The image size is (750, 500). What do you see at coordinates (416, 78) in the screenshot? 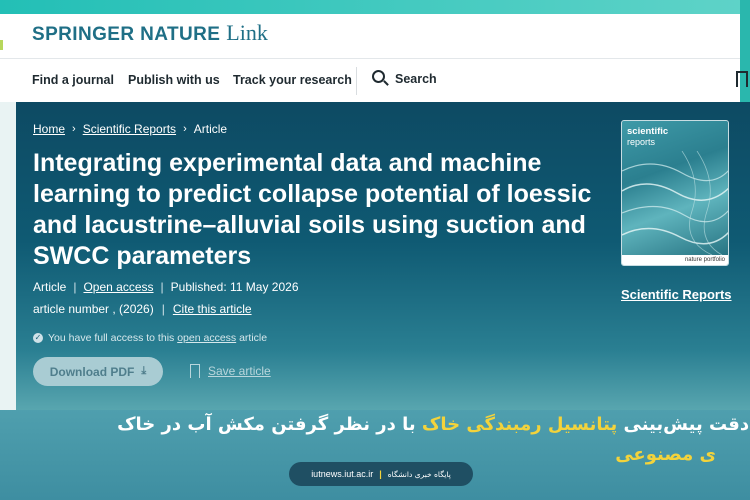
I see `search-label: Search` at bounding box center [416, 78].